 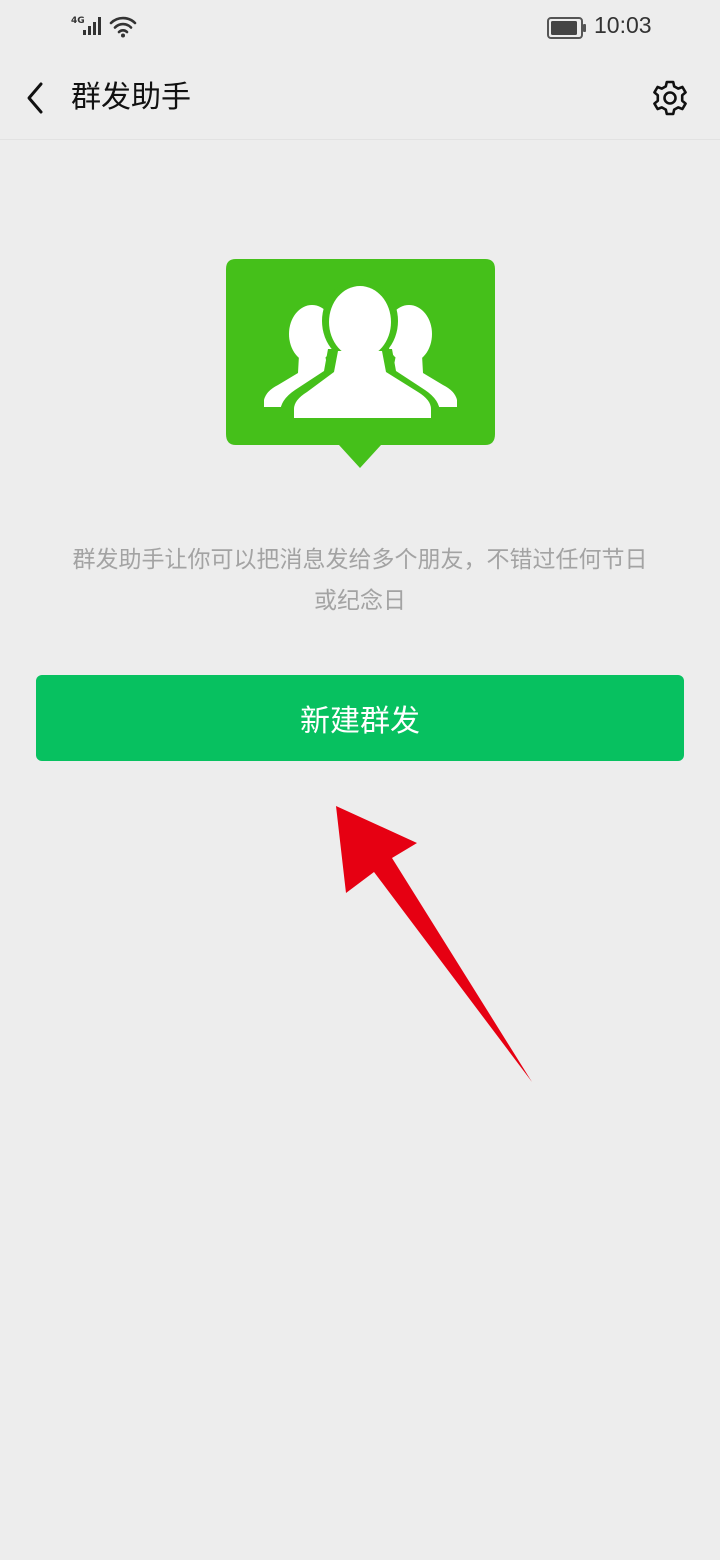 I want to click on signal-icon, so click(x=92, y=26).